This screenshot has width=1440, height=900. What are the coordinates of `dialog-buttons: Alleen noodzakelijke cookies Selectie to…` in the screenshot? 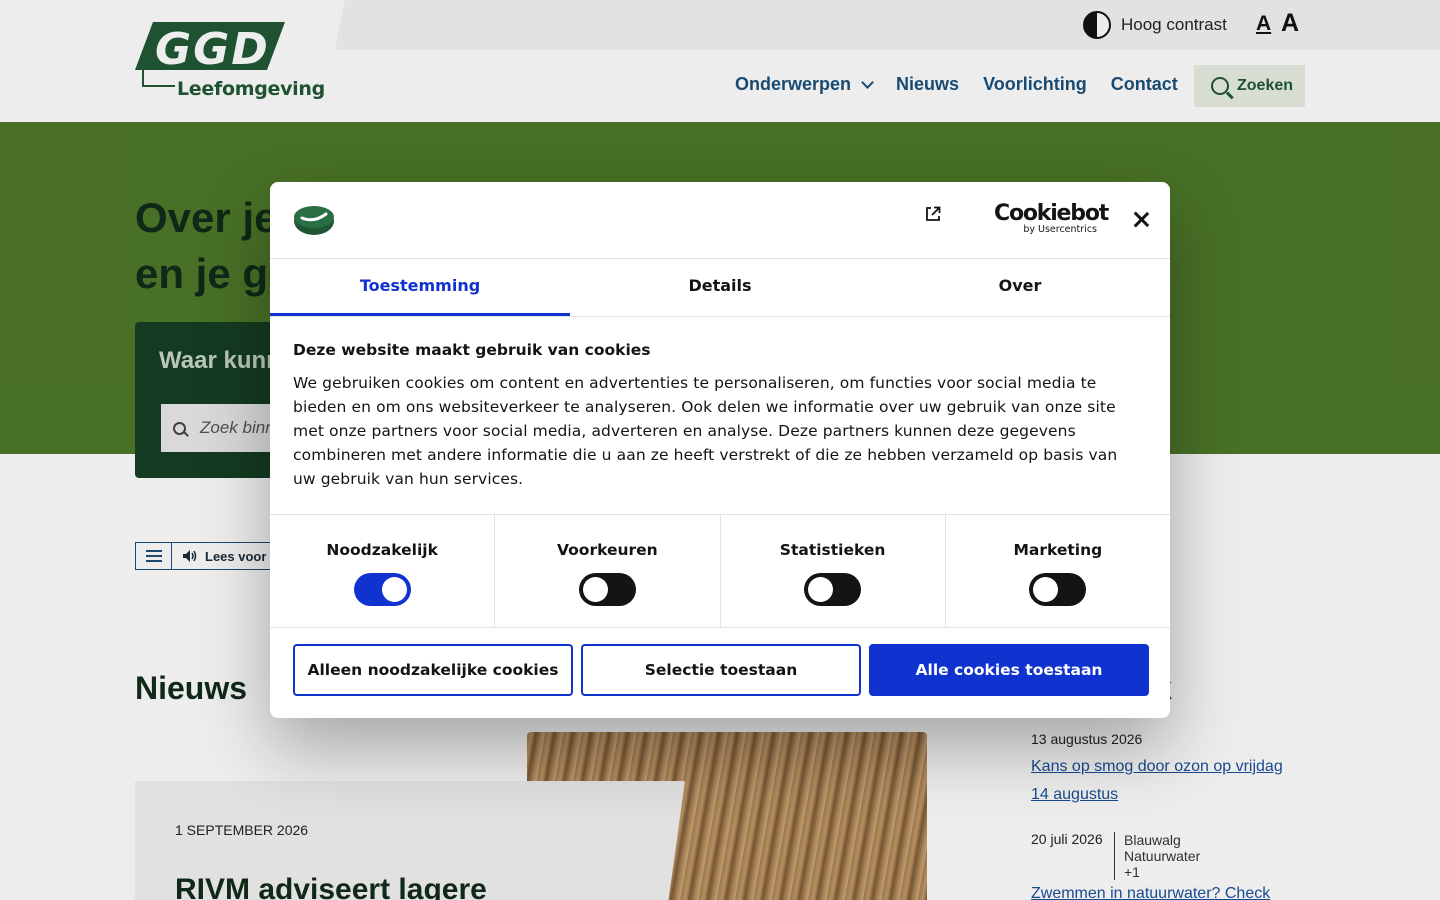 It's located at (721, 670).